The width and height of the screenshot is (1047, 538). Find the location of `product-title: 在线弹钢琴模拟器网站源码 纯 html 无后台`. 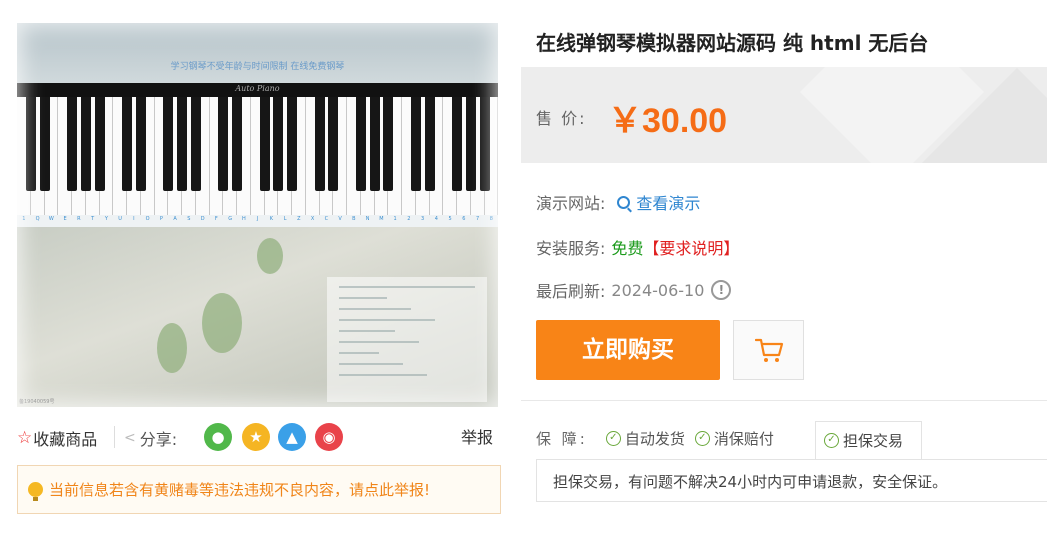

product-title: 在线弹钢琴模拟器网站源码 纯 html 无后台 is located at coordinates (732, 43).